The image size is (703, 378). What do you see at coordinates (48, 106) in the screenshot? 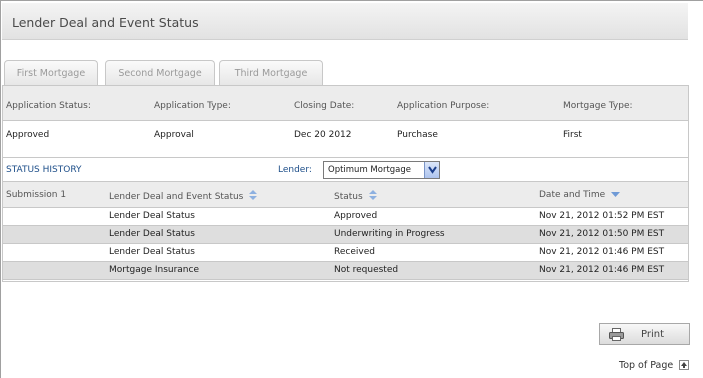
I see `application-status-header: Application Status:` at bounding box center [48, 106].